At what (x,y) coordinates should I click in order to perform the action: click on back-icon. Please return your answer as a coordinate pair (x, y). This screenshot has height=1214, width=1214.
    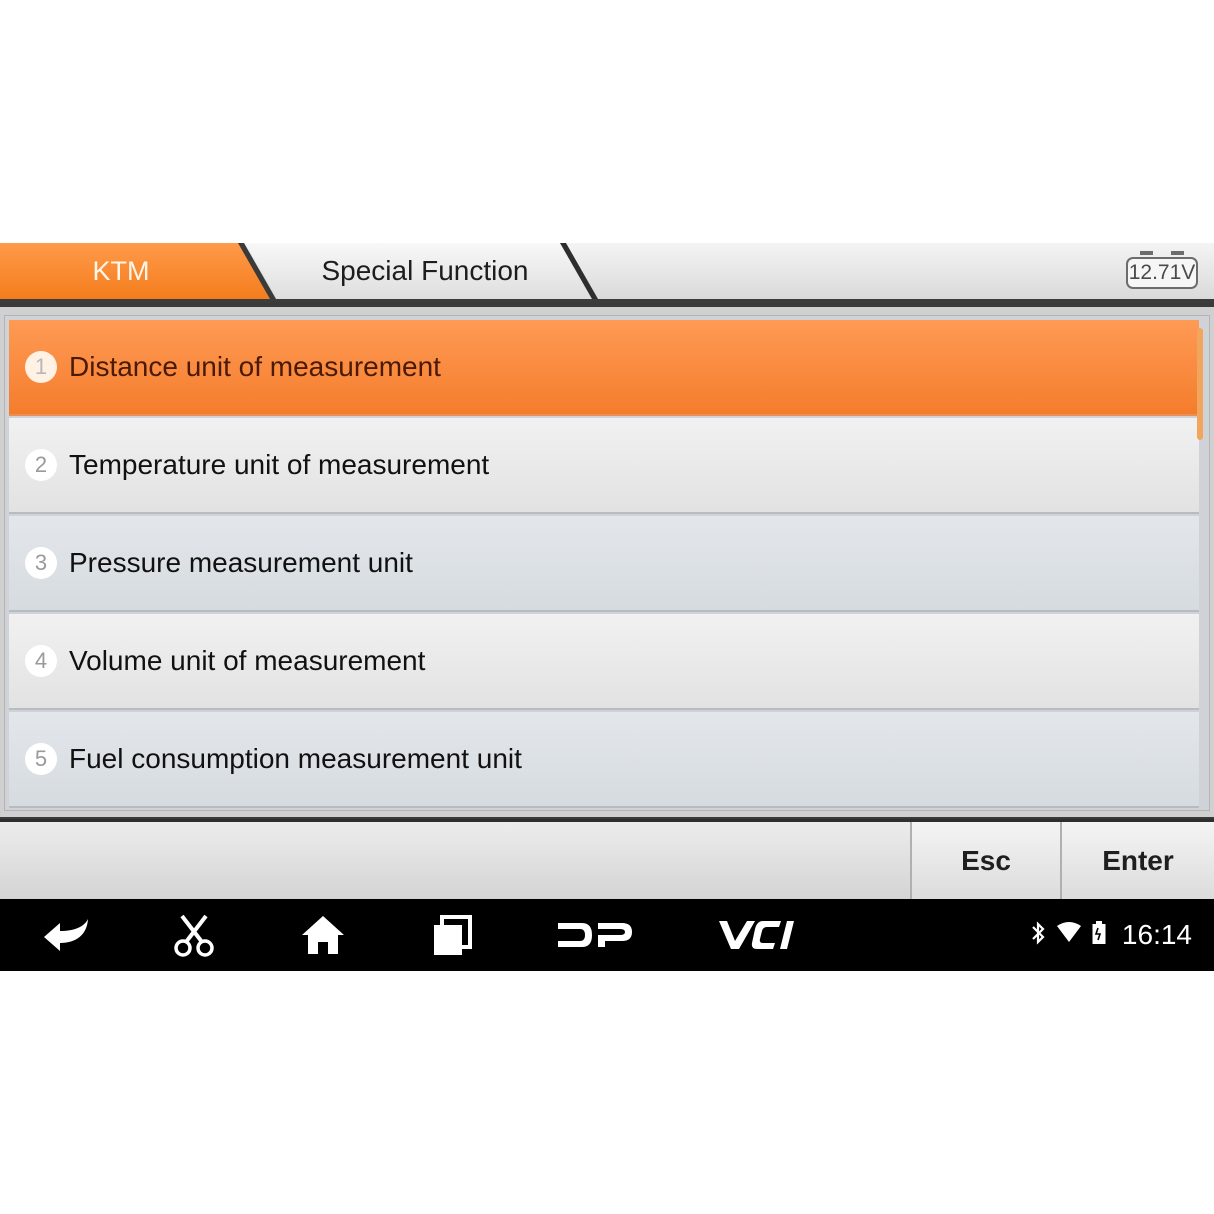
    Looking at the image, I should click on (66, 935).